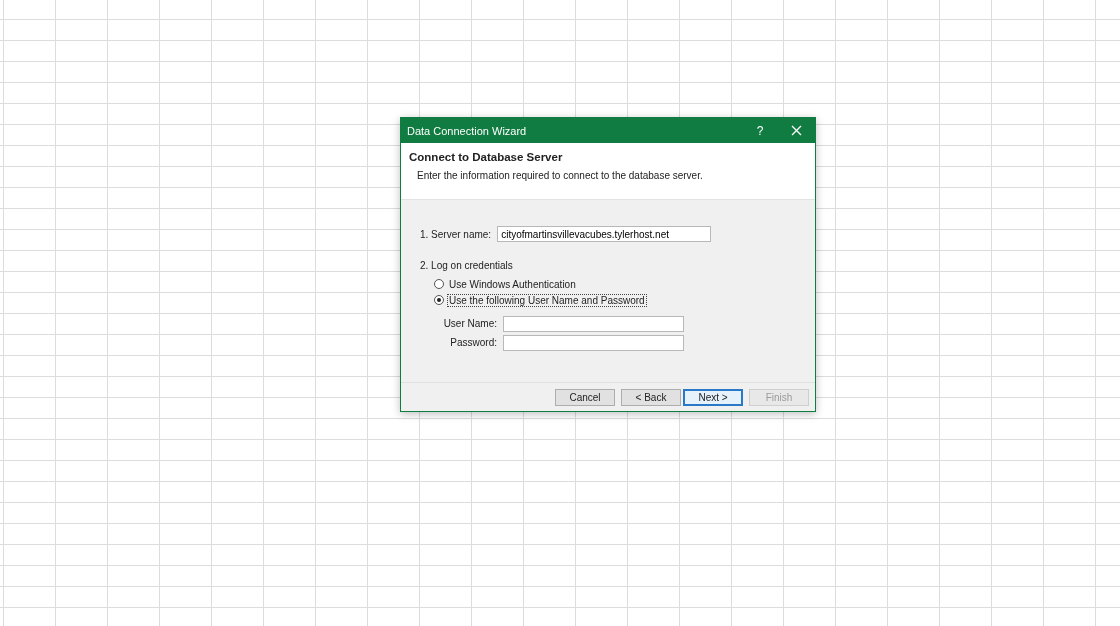  Describe the element at coordinates (467, 130) in the screenshot. I see `window-title: Data Connection Wizard` at that location.